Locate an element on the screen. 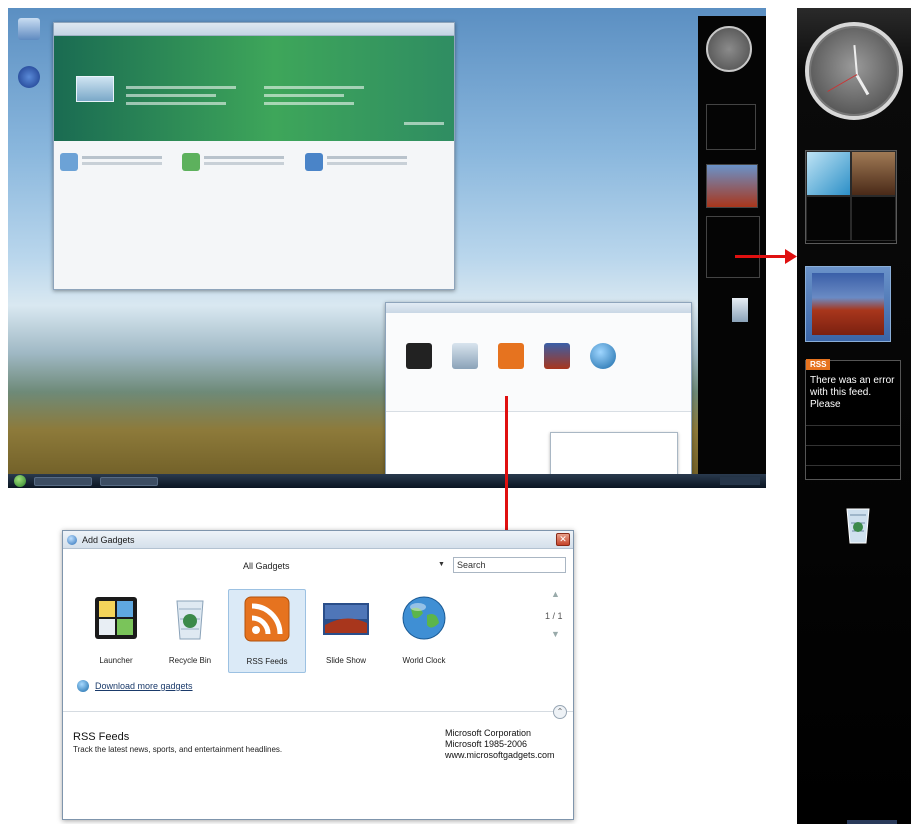  slide-show-gadget is located at coordinates (848, 304).